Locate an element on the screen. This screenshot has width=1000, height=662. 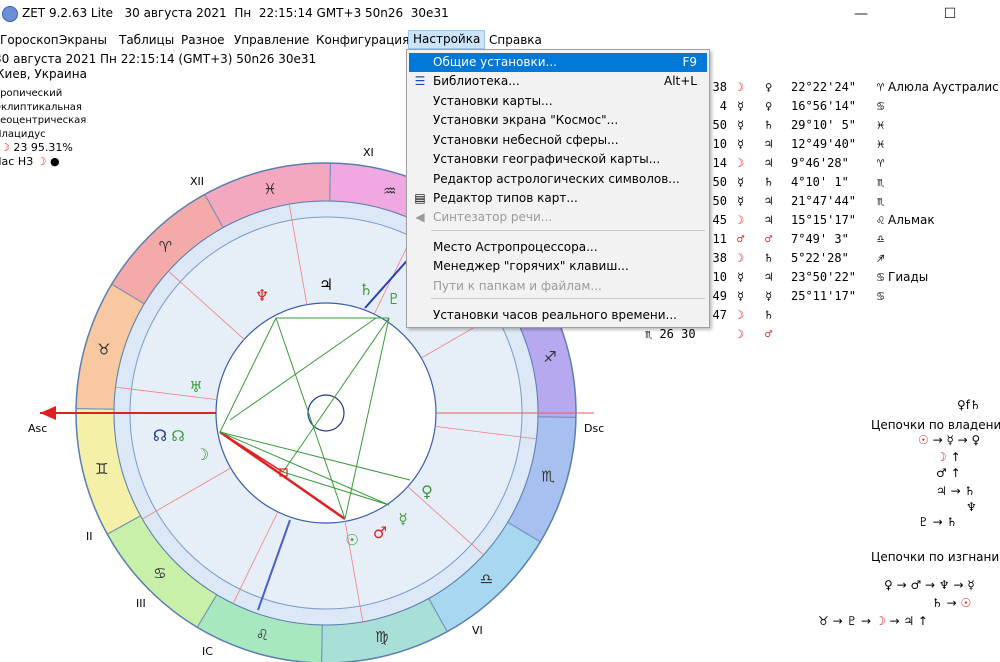
library-icon: ☰ is located at coordinates (420, 81).